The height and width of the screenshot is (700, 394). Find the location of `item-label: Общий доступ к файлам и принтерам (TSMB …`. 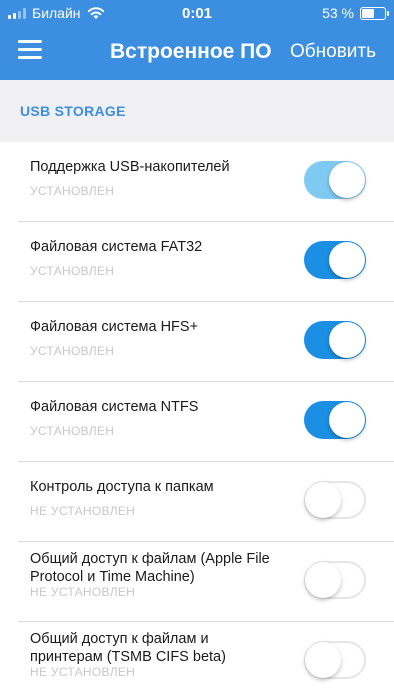

item-label: Общий доступ к файлам и принтерам (TSMB … is located at coordinates (128, 648).